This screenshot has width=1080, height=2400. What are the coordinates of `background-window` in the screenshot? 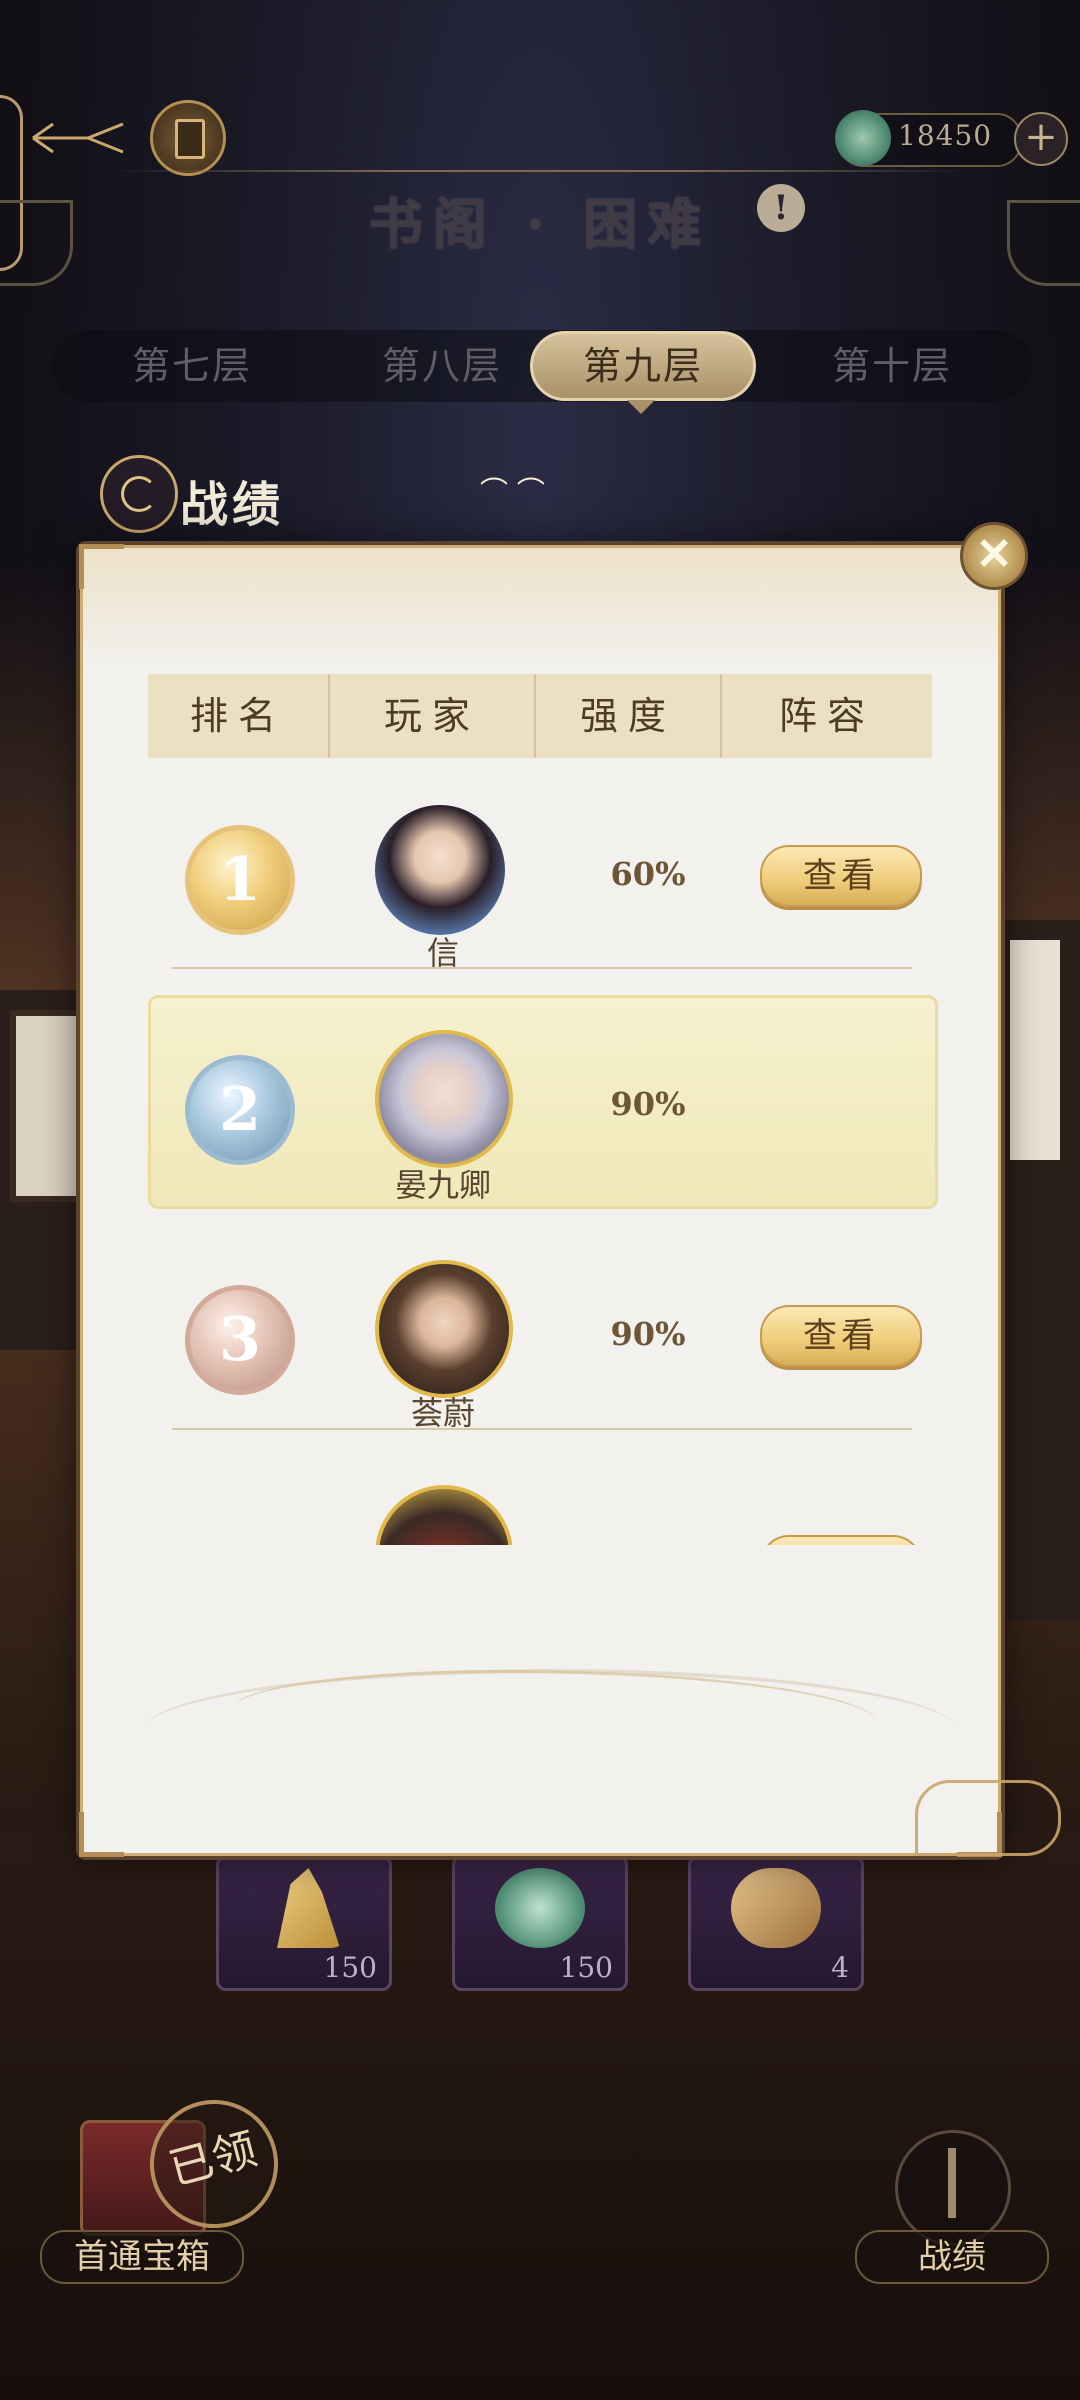 It's located at (1035, 1050).